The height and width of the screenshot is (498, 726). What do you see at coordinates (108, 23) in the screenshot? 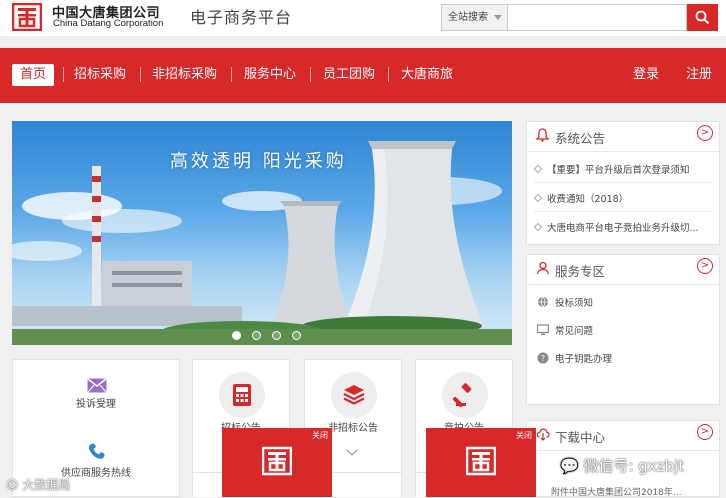
I see `brand-name-en: China Datang Corporation` at bounding box center [108, 23].